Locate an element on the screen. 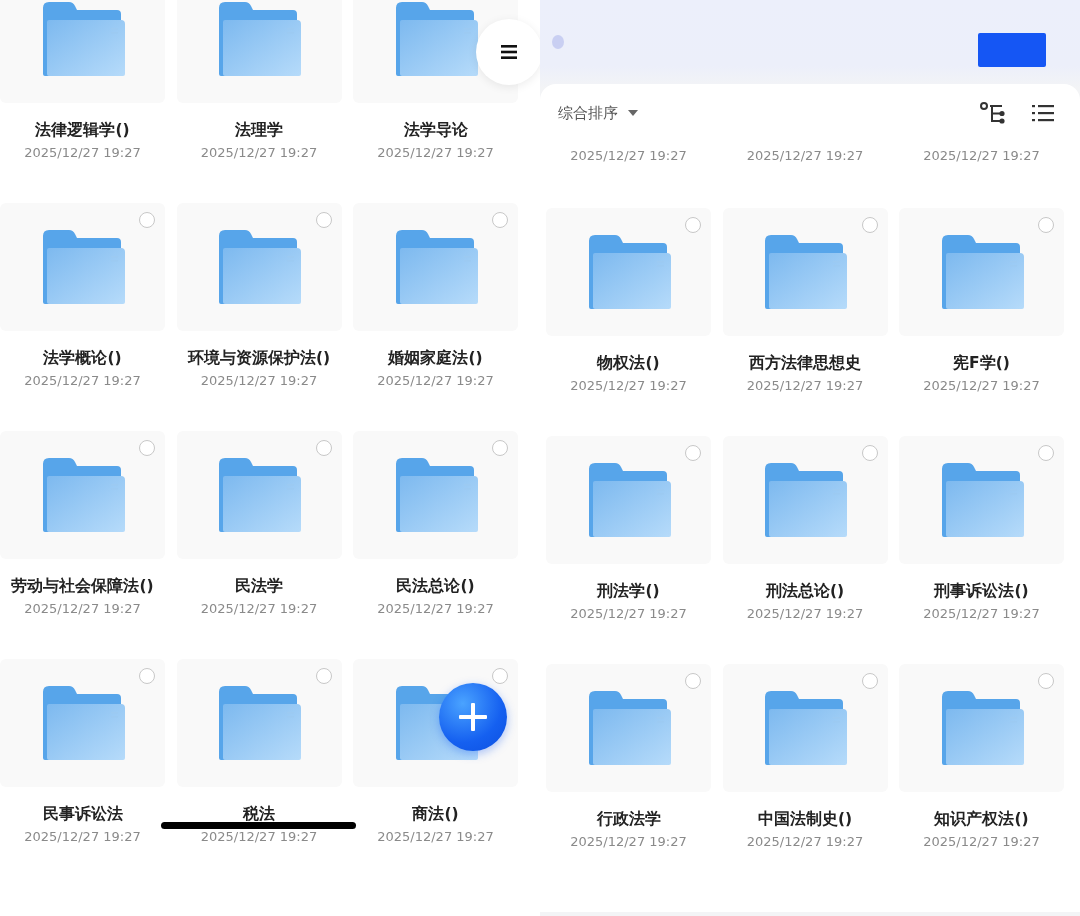 This screenshot has height=916, width=1080. folder-name: 婚姻家庭法() is located at coordinates (435, 358).